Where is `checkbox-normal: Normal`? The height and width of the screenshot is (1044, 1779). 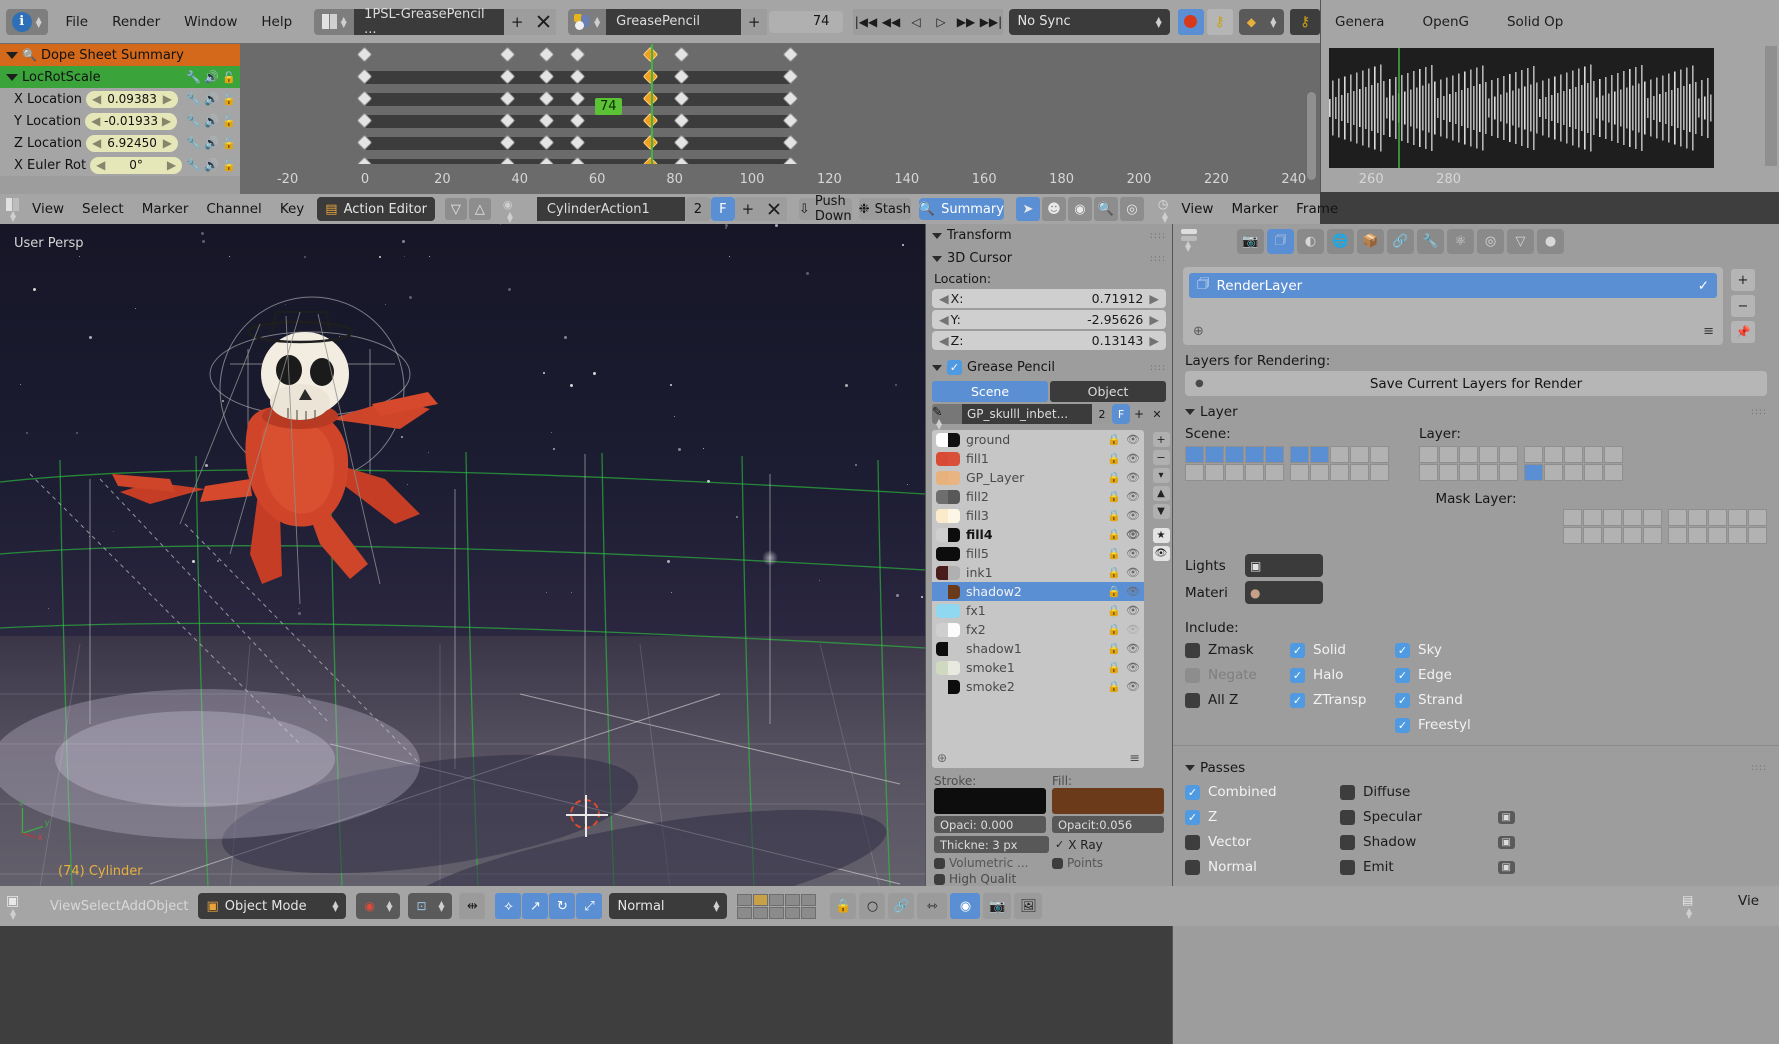
checkbox-normal: Normal is located at coordinates (1262, 867).